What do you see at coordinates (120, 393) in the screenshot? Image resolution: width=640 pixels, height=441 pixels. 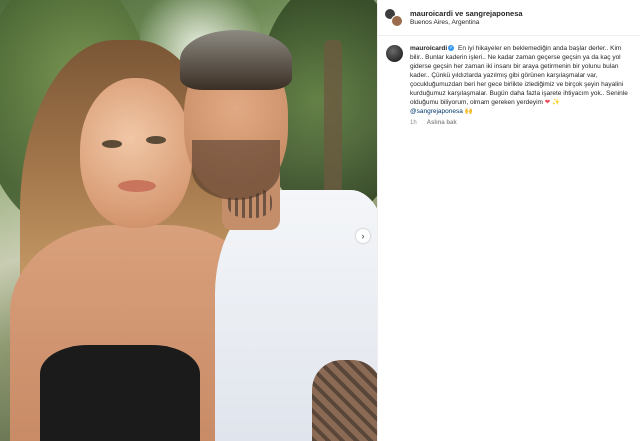 I see `woman-black-top` at bounding box center [120, 393].